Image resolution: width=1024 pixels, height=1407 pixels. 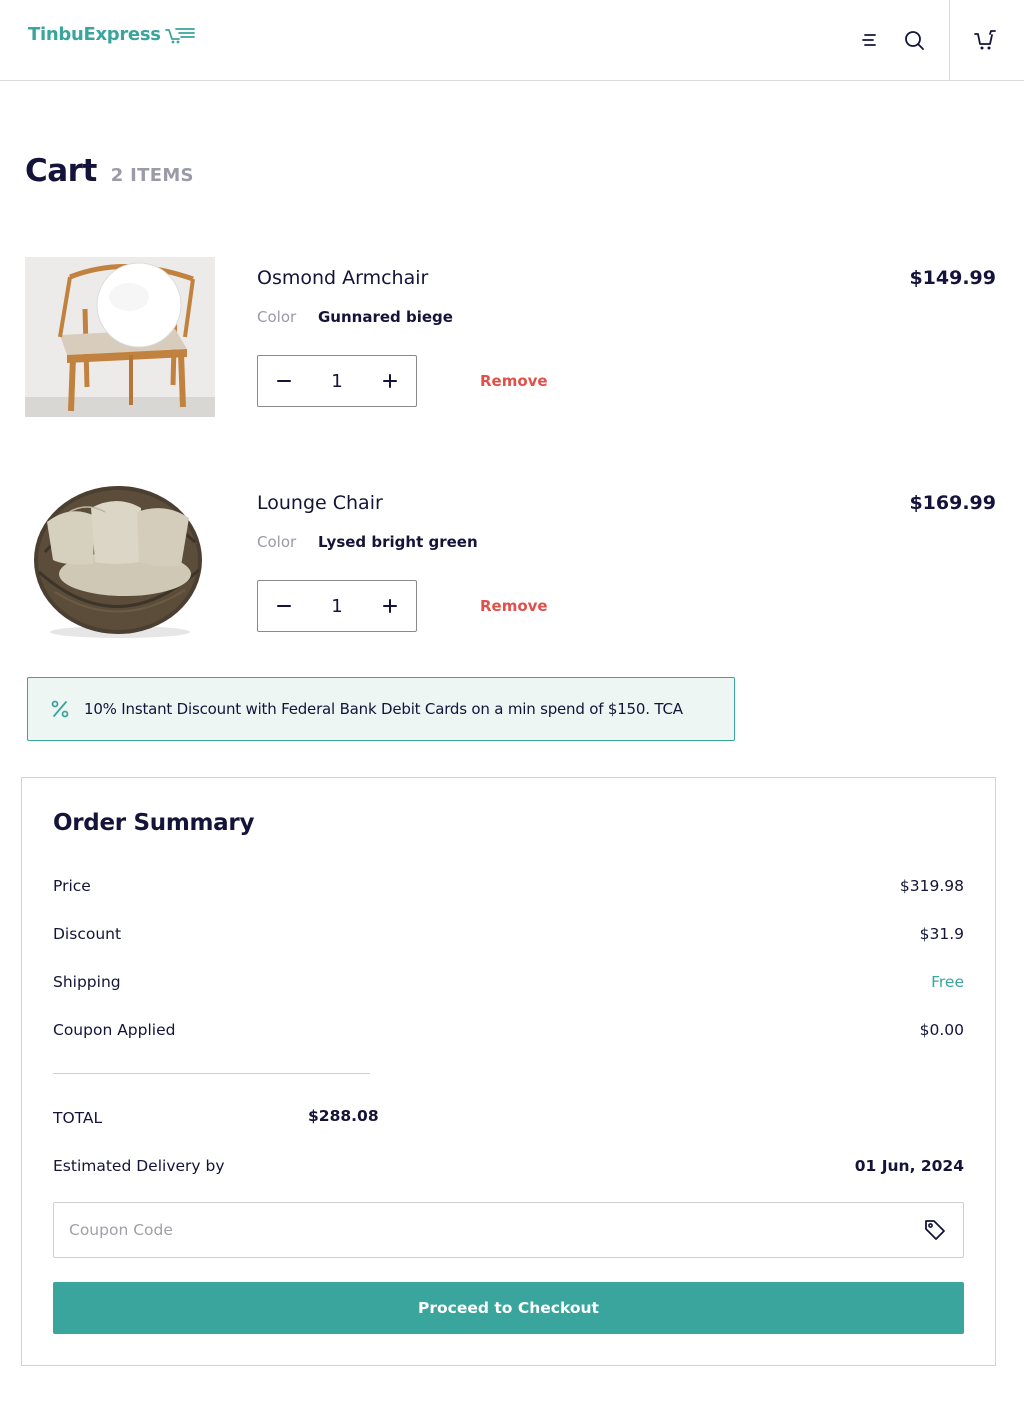 I want to click on summary-value: $0.00, so click(x=941, y=1030).